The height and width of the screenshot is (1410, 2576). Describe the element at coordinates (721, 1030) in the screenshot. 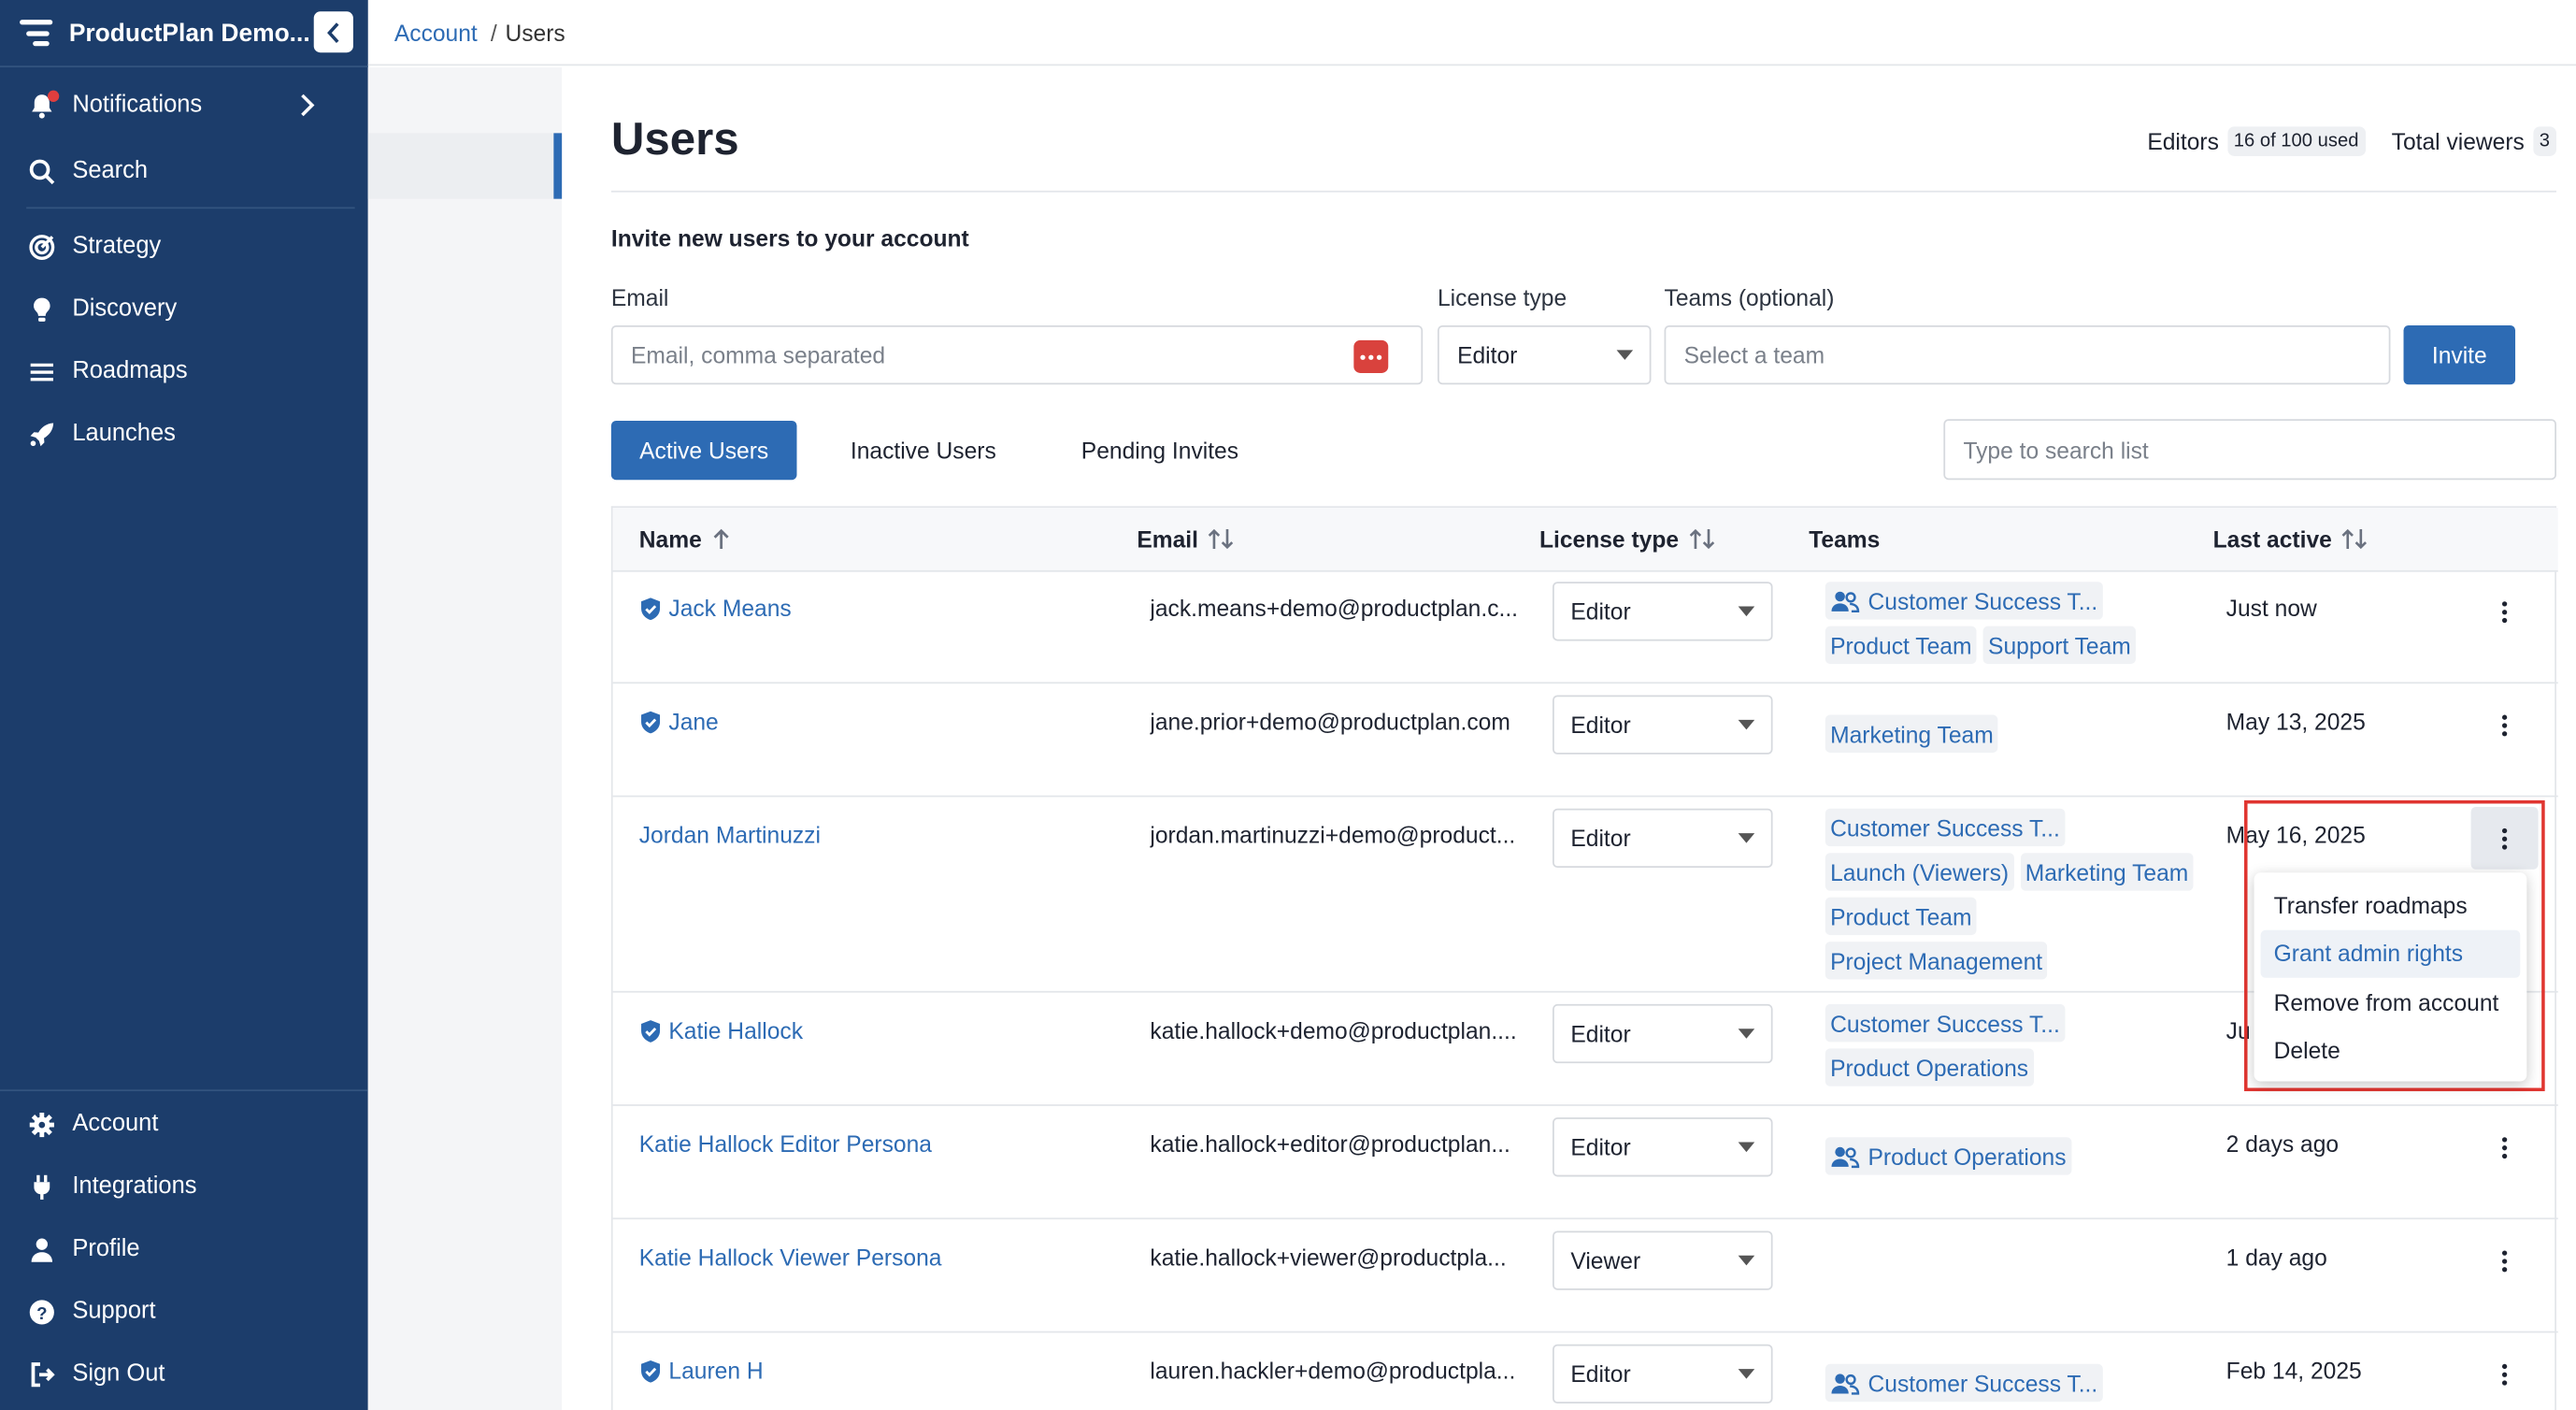

I see `user-name-link: Katie Hallock` at that location.